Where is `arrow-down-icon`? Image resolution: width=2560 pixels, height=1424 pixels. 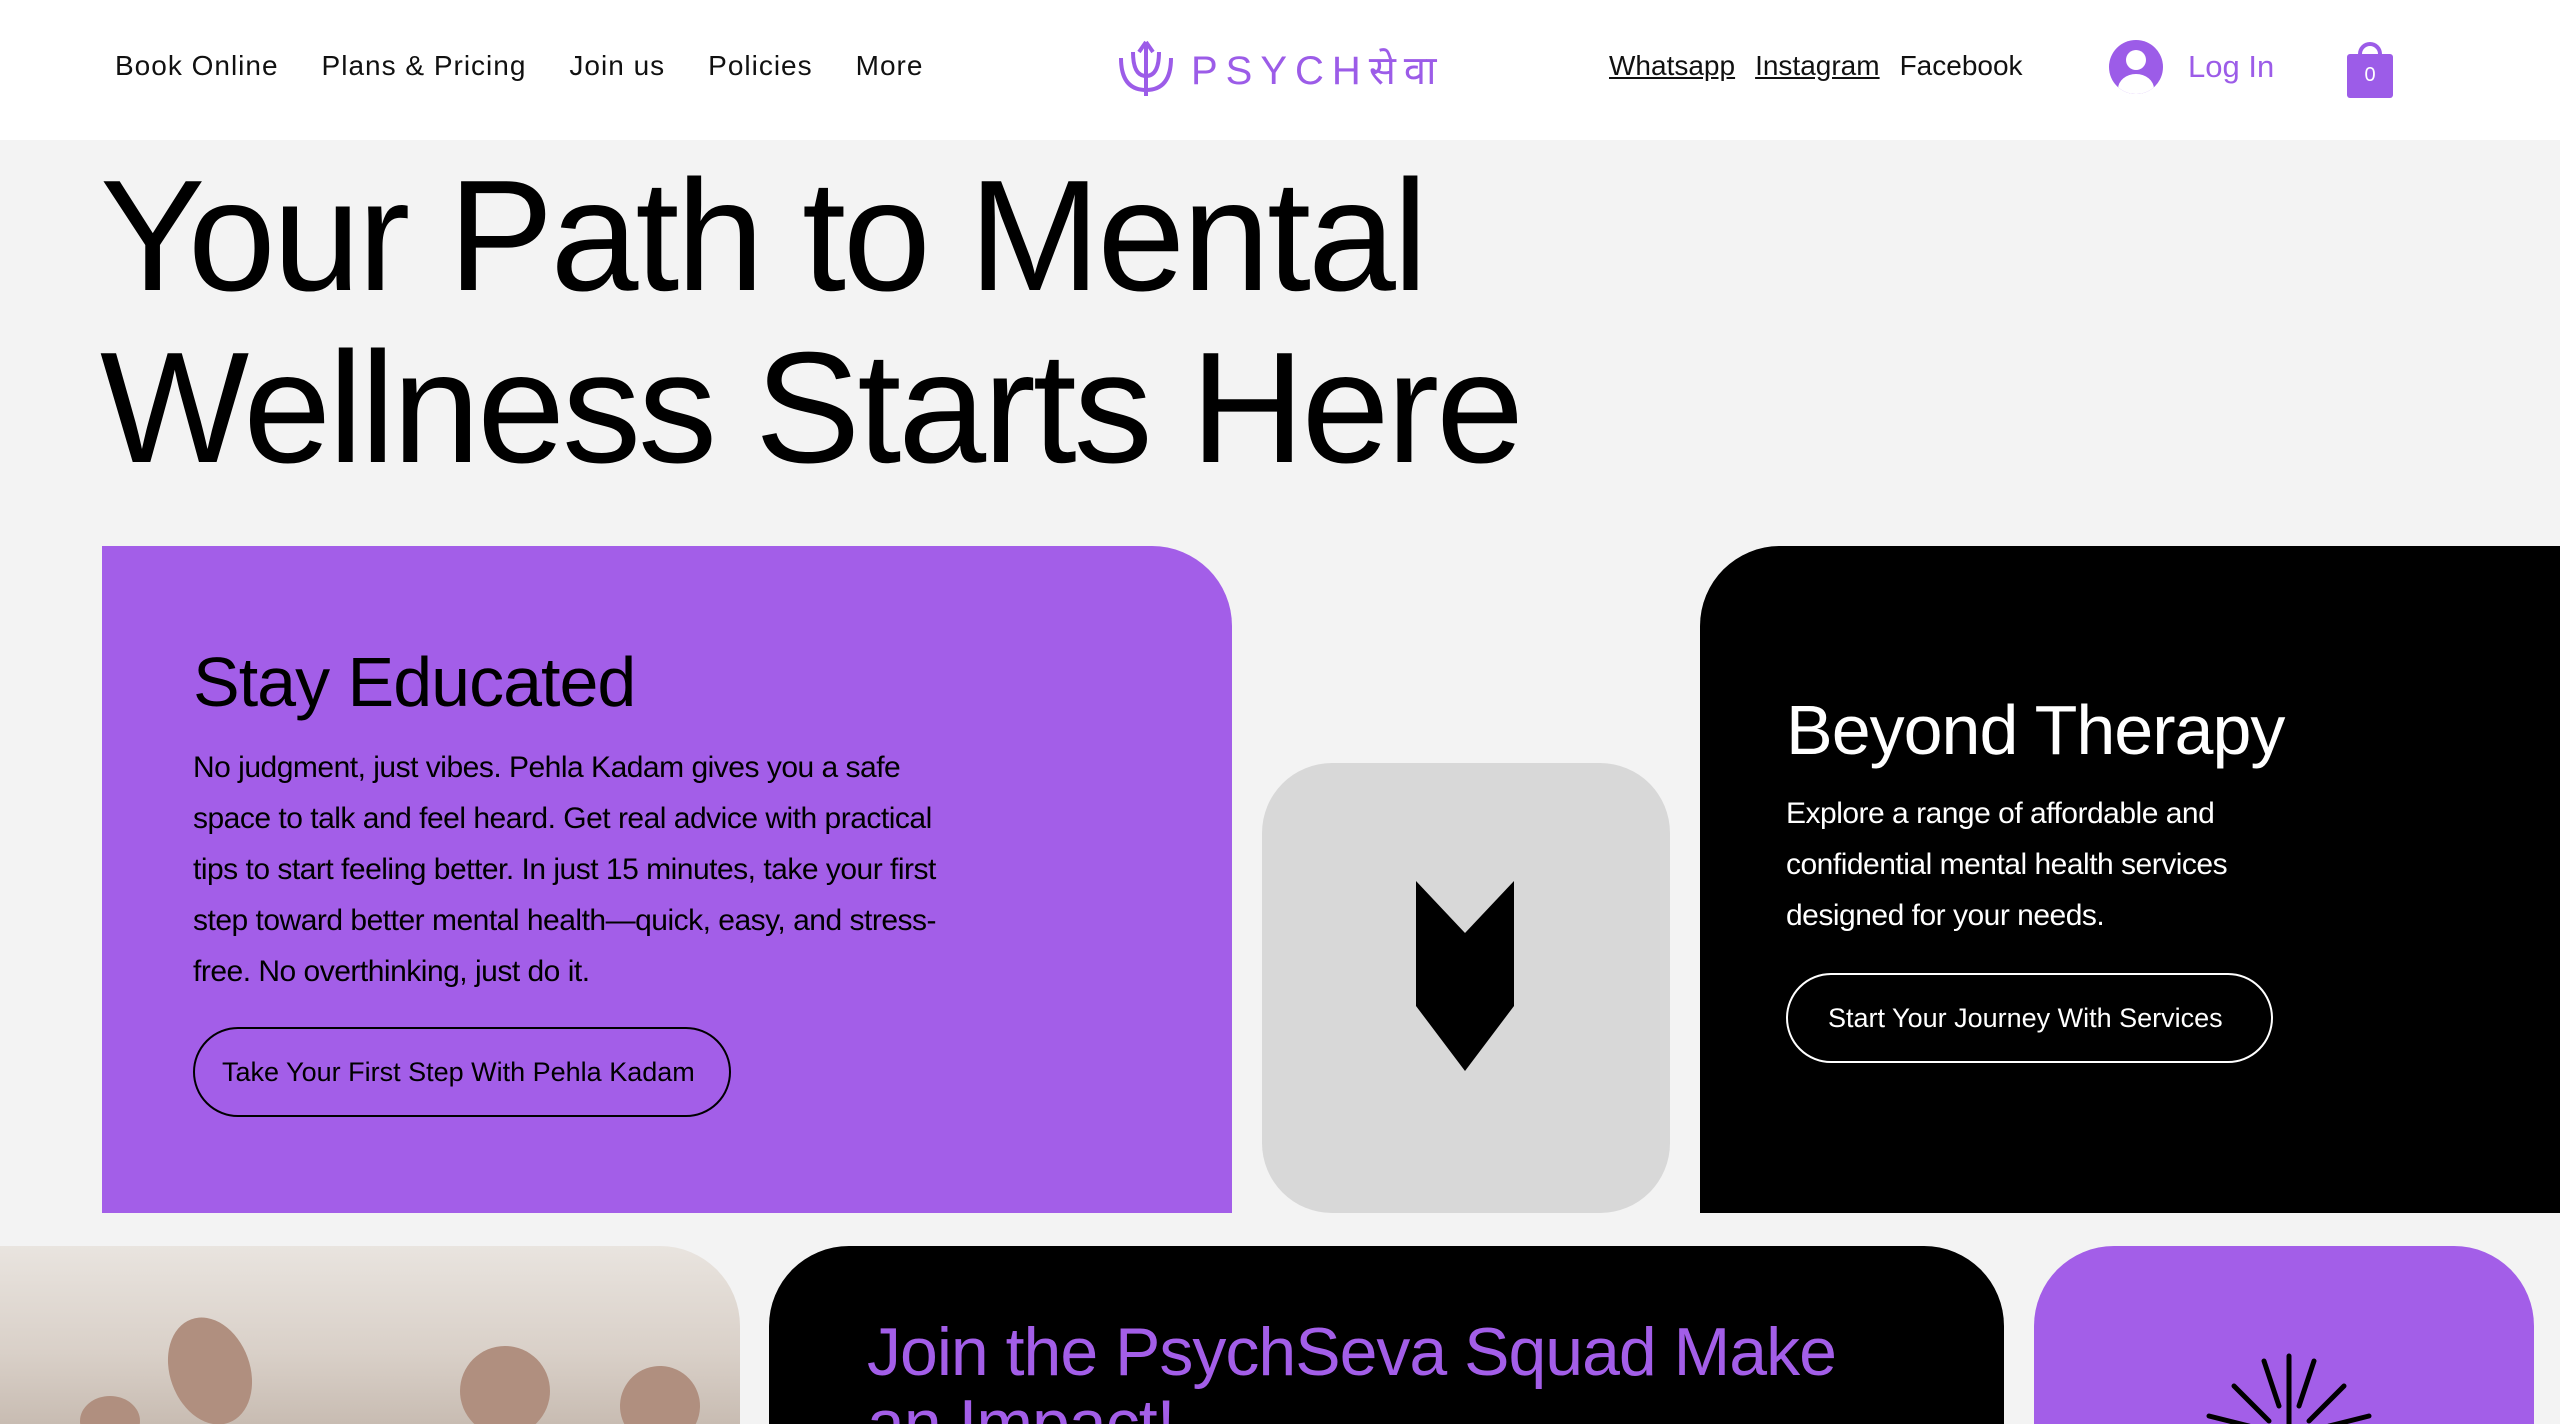
arrow-down-icon is located at coordinates (1465, 976).